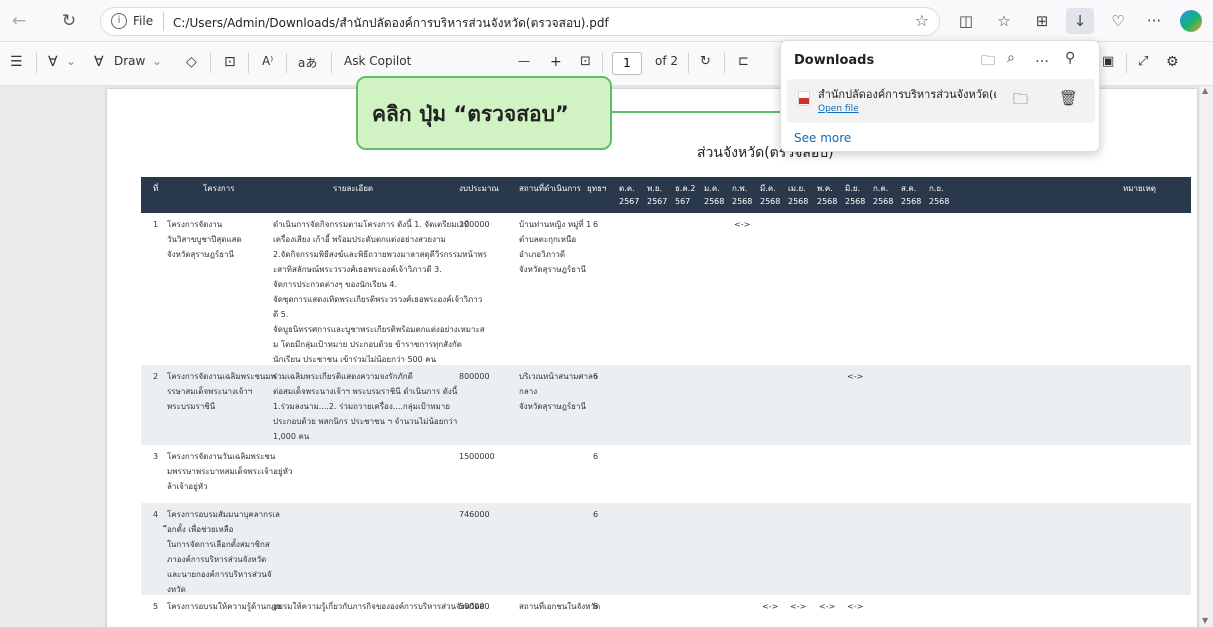 The image size is (1213, 627). What do you see at coordinates (218, 544) in the screenshot?
I see `project-cell-line: ในการจัดการเลือกตั้งสมาชิกส` at bounding box center [218, 544].